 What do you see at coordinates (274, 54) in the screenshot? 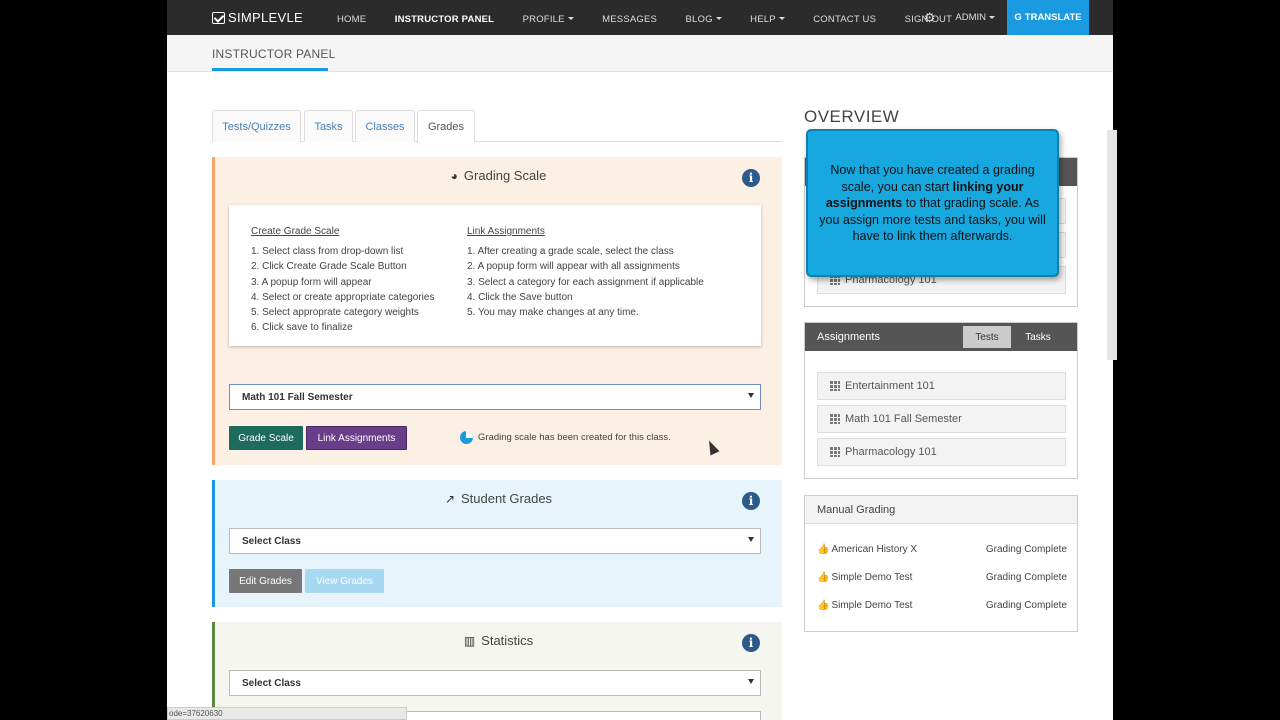
I see `page-title: INSTRUCTOR PANEL` at bounding box center [274, 54].